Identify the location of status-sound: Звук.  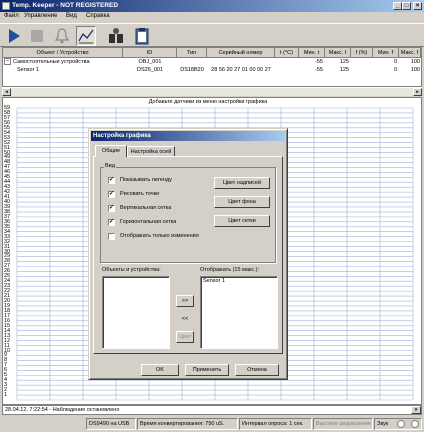
(398, 424).